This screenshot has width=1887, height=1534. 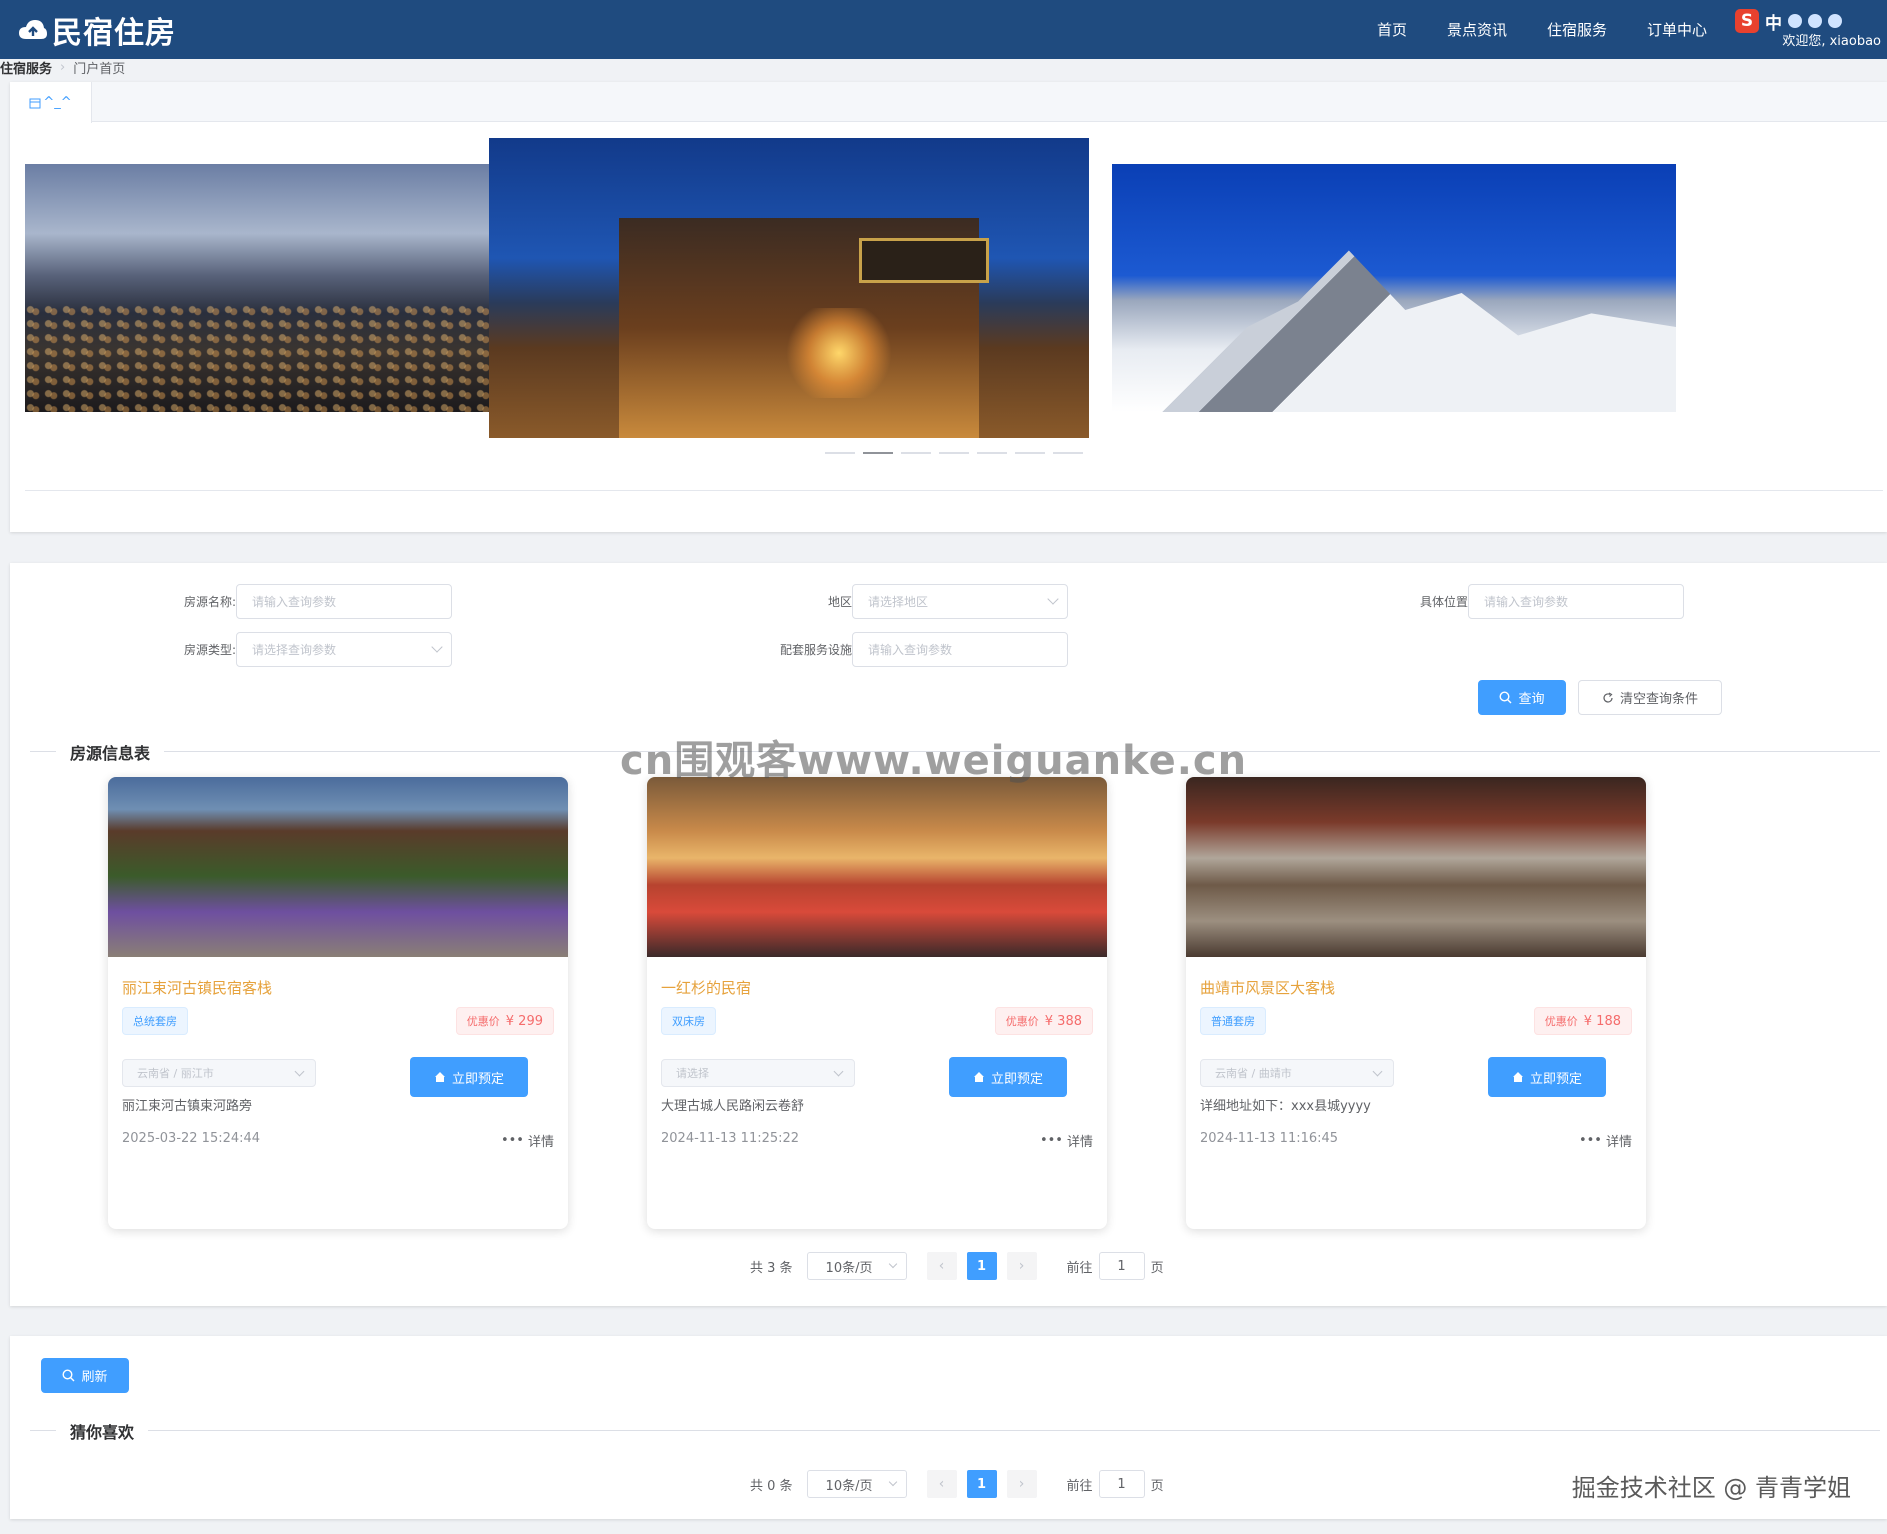 I want to click on ime-lang: 中, so click(x=1773, y=23).